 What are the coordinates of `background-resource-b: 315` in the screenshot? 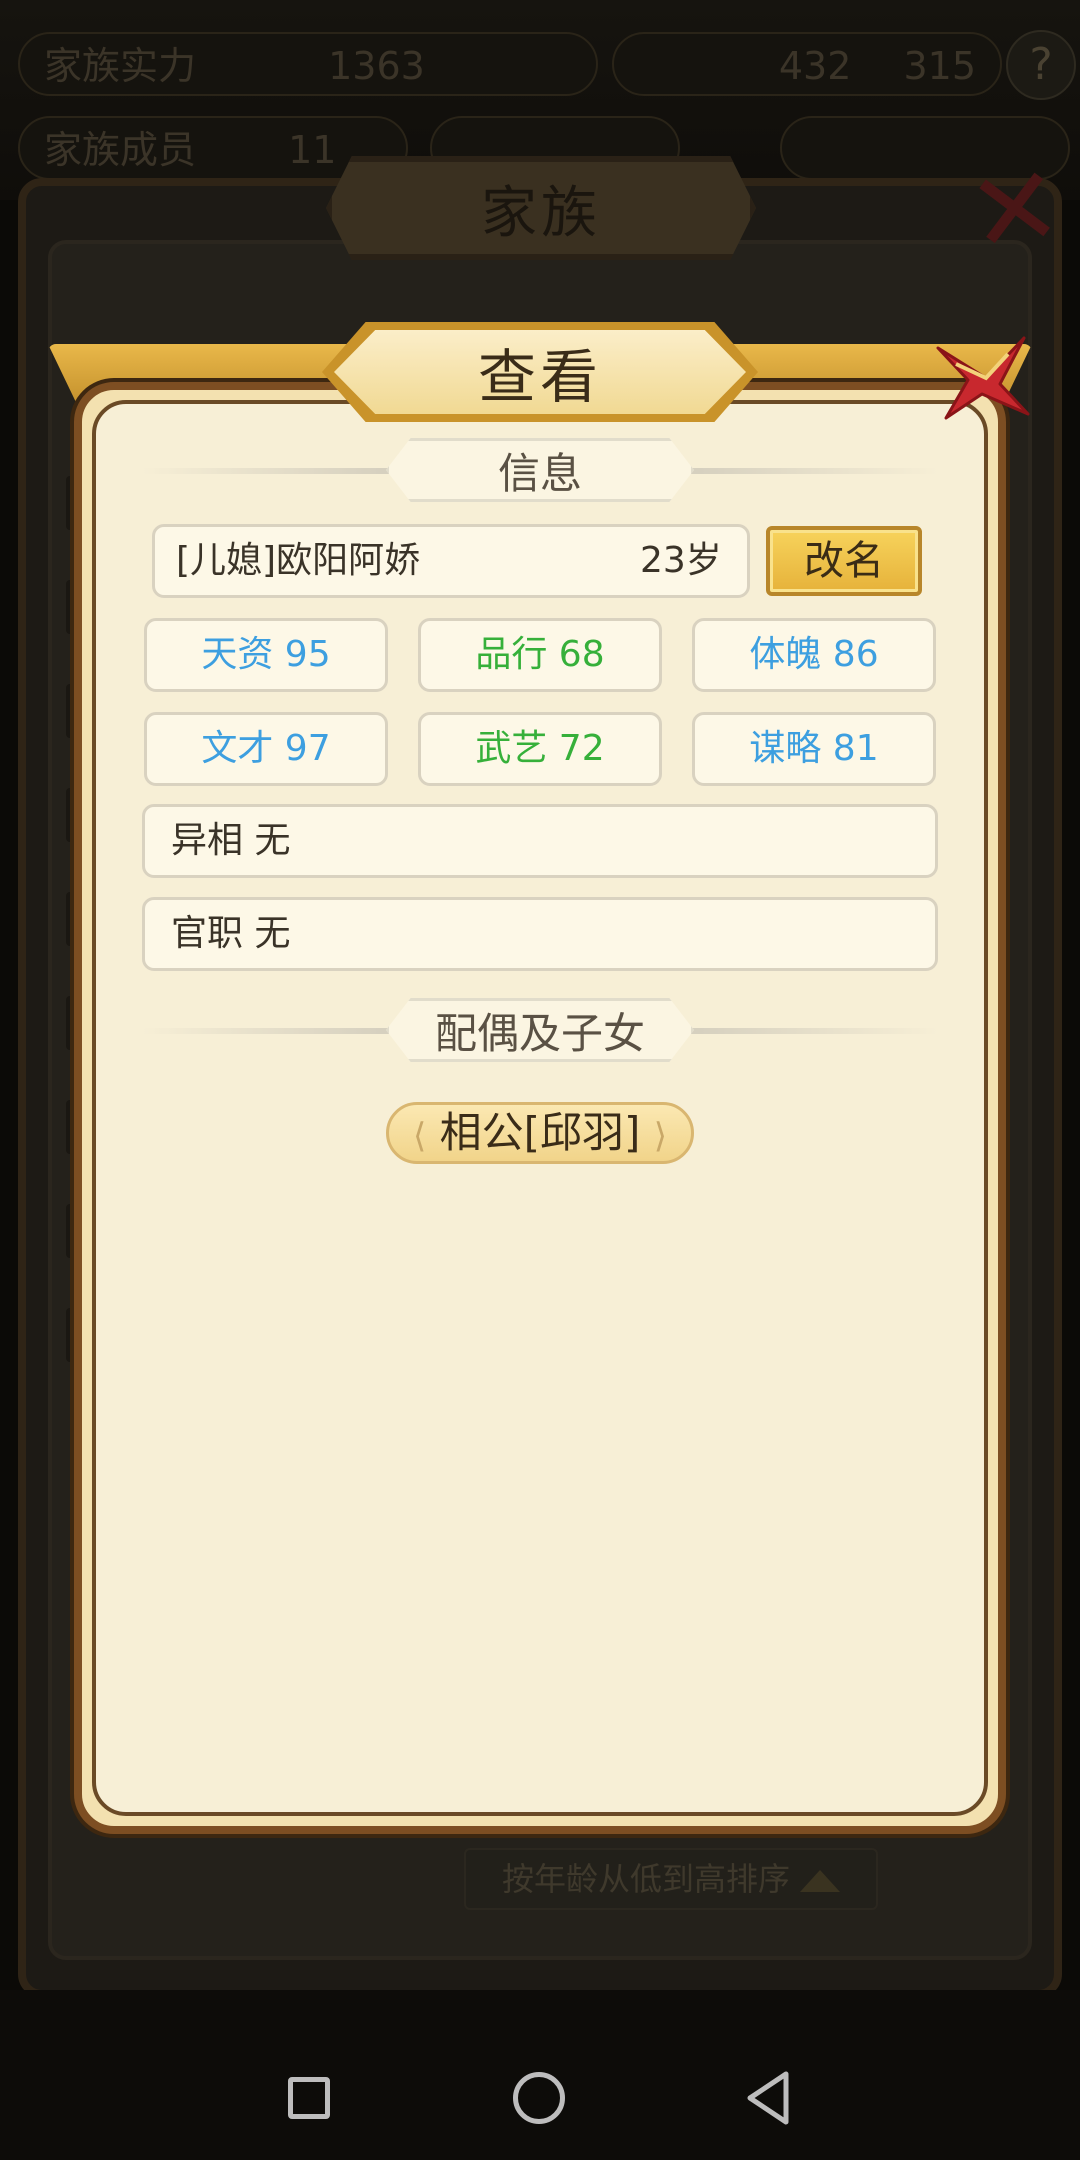 It's located at (939, 66).